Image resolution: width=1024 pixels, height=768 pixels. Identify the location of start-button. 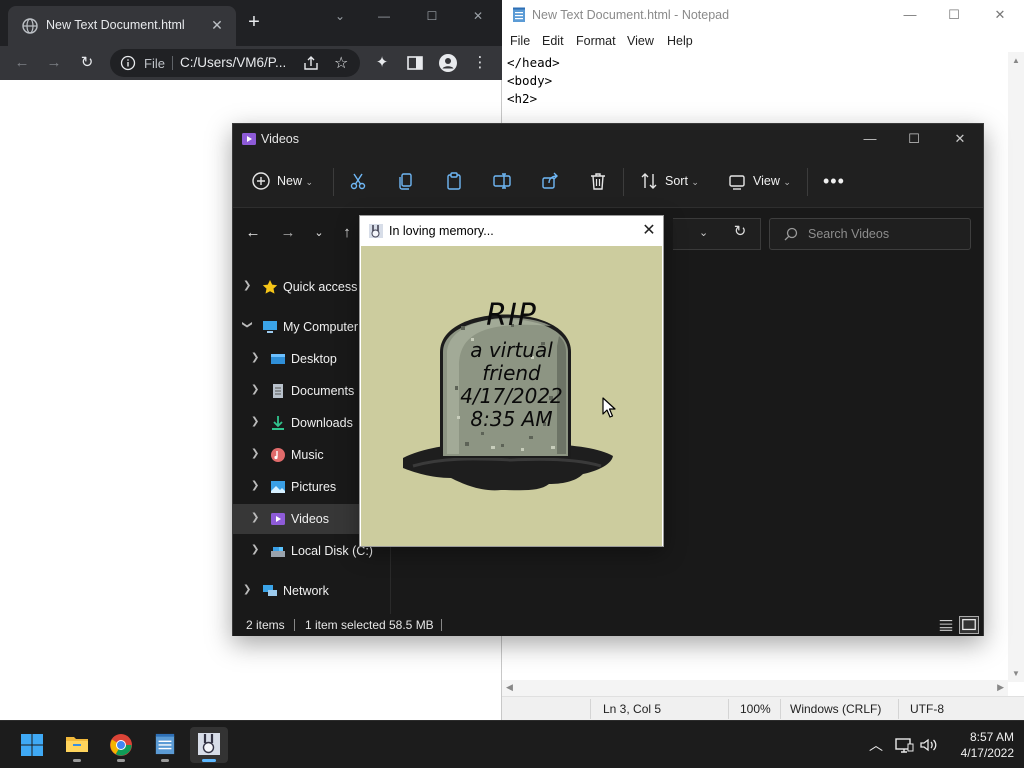
(32, 745).